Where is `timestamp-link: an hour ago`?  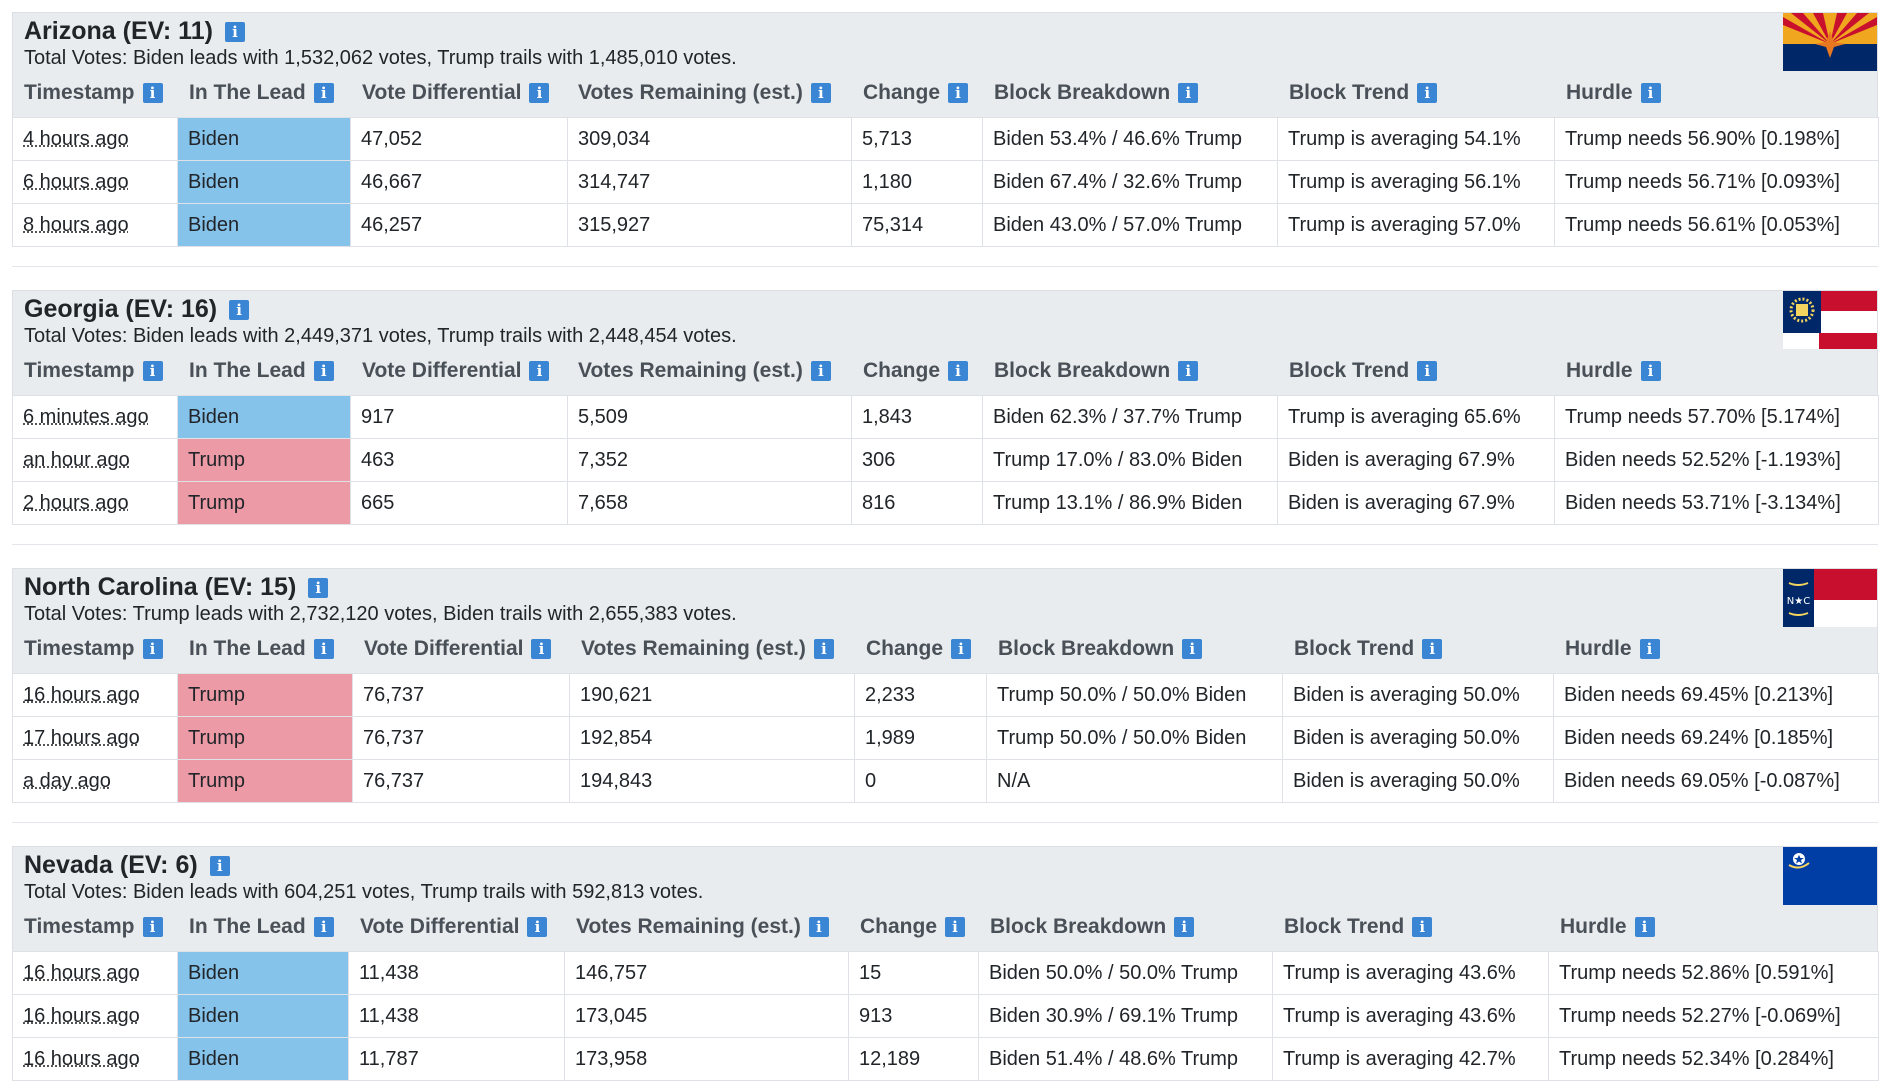 timestamp-link: an hour ago is located at coordinates (76, 460).